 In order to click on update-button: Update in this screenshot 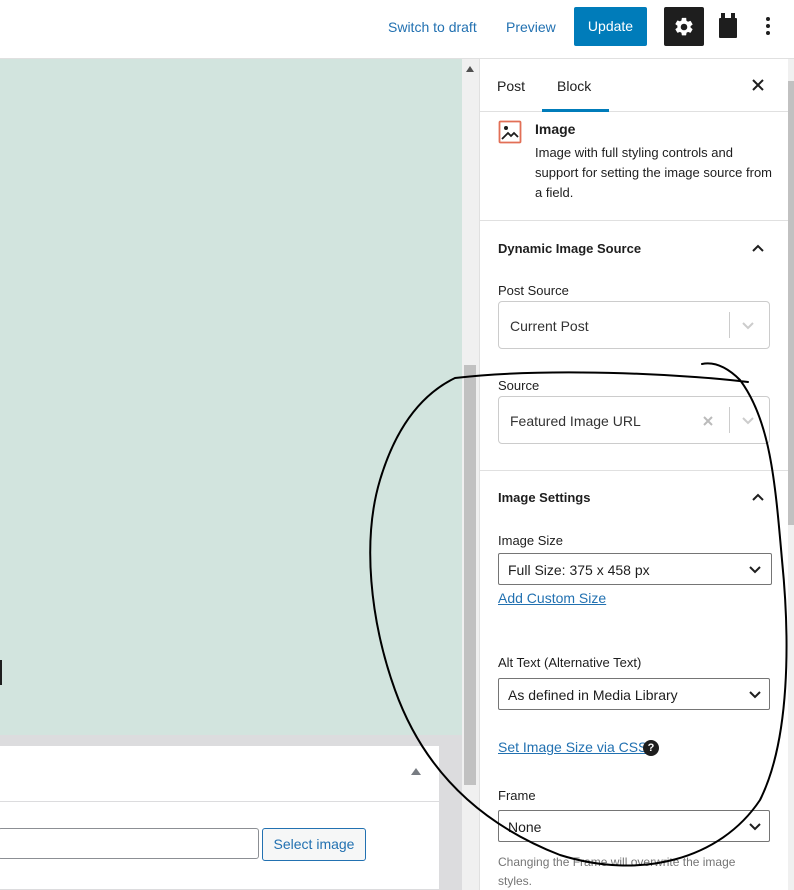, I will do `click(610, 26)`.